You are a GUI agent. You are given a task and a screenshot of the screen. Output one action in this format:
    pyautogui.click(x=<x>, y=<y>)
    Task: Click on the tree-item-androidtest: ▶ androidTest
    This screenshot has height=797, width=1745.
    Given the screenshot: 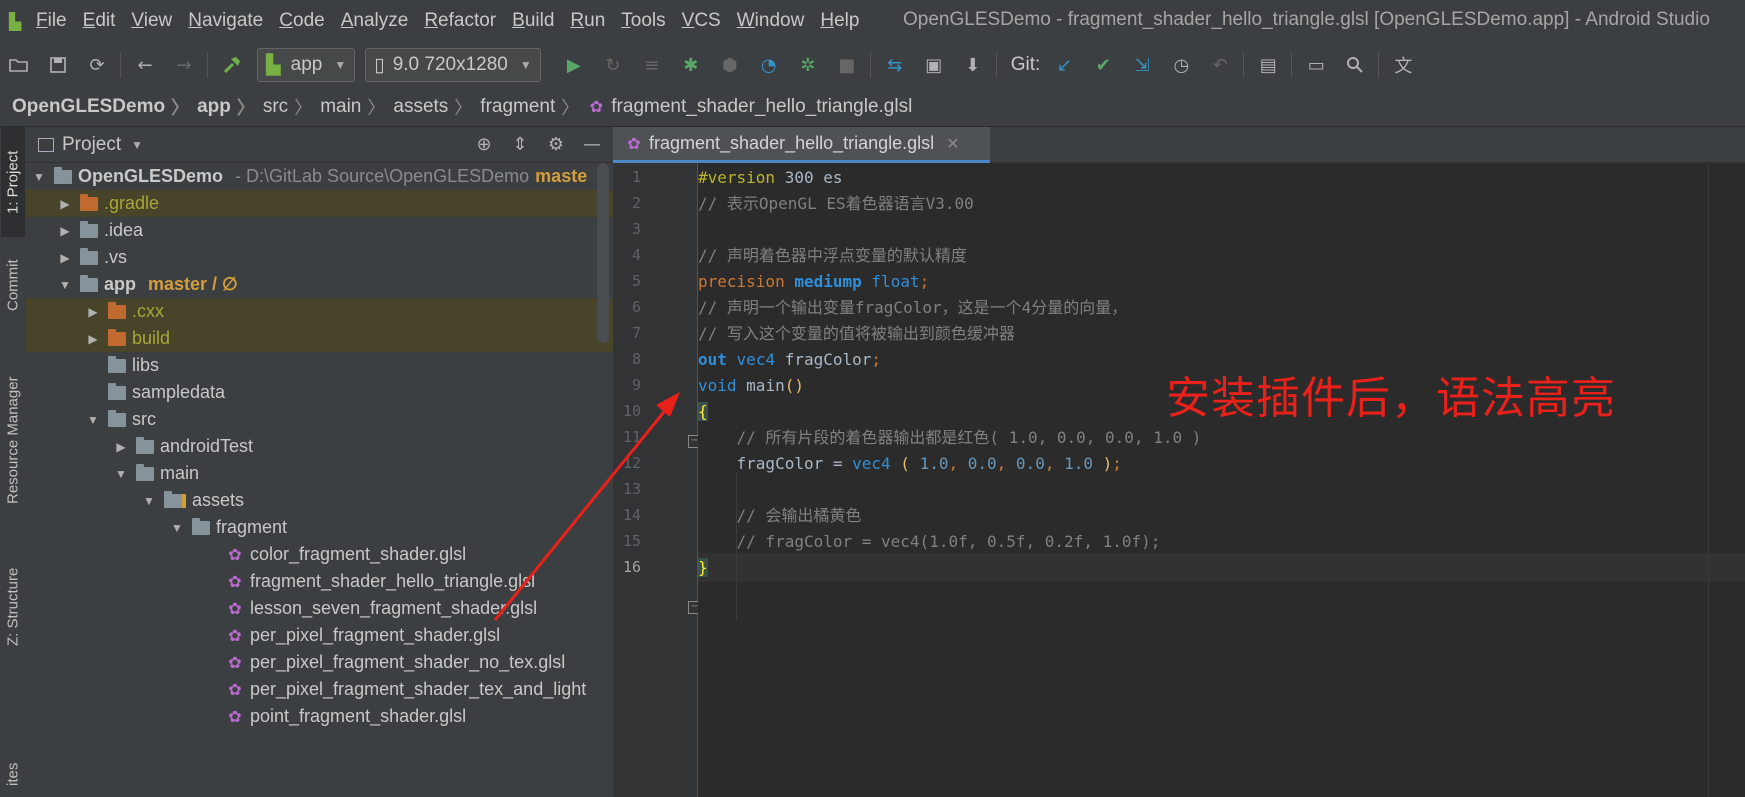 What is the action you would take?
    pyautogui.click(x=319, y=446)
    